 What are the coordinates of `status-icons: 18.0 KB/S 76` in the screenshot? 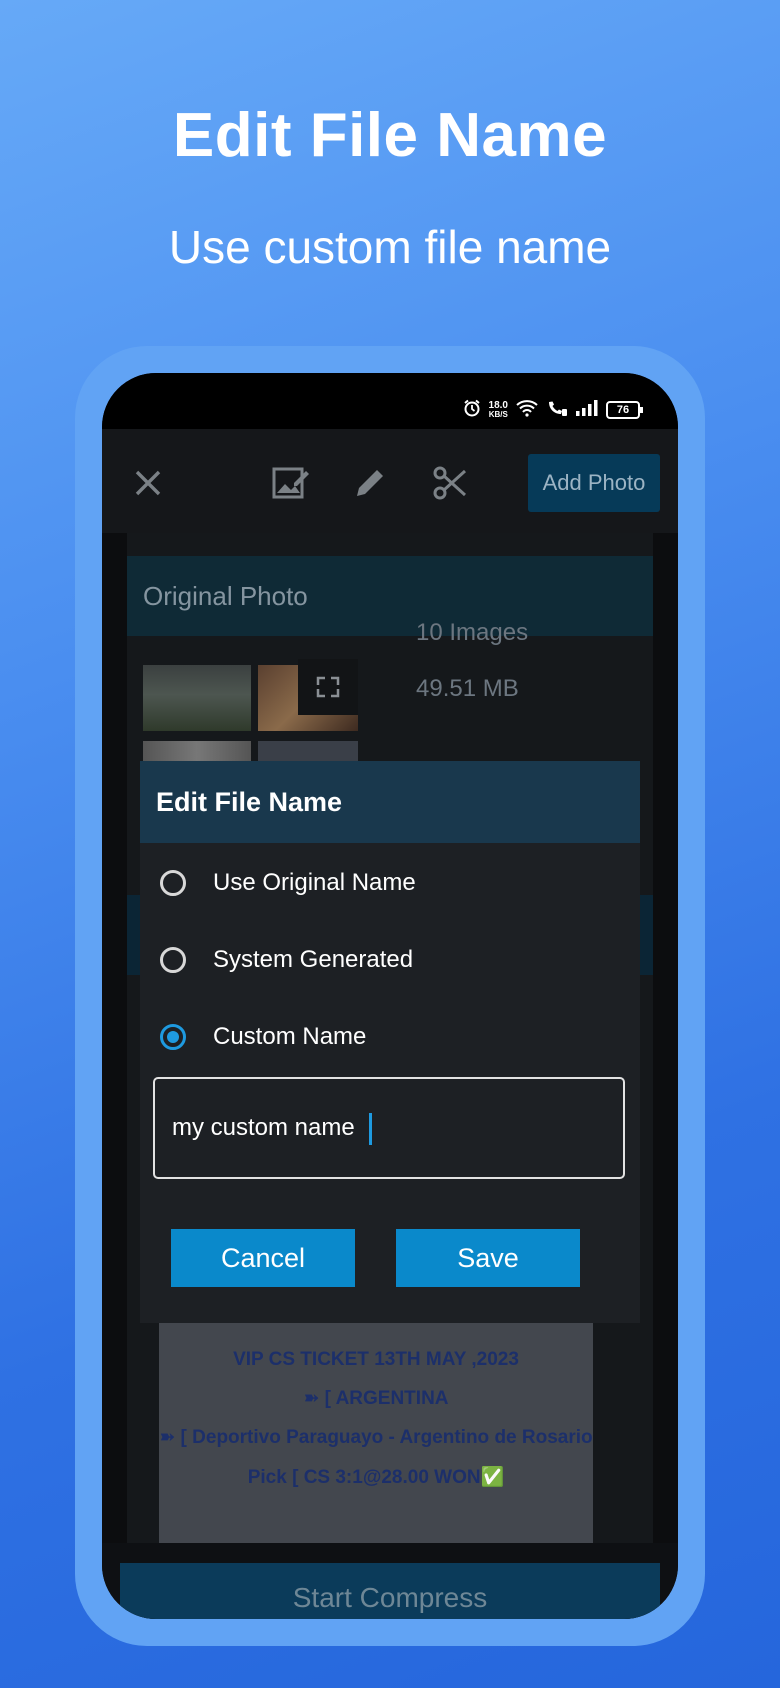 It's located at (553, 410).